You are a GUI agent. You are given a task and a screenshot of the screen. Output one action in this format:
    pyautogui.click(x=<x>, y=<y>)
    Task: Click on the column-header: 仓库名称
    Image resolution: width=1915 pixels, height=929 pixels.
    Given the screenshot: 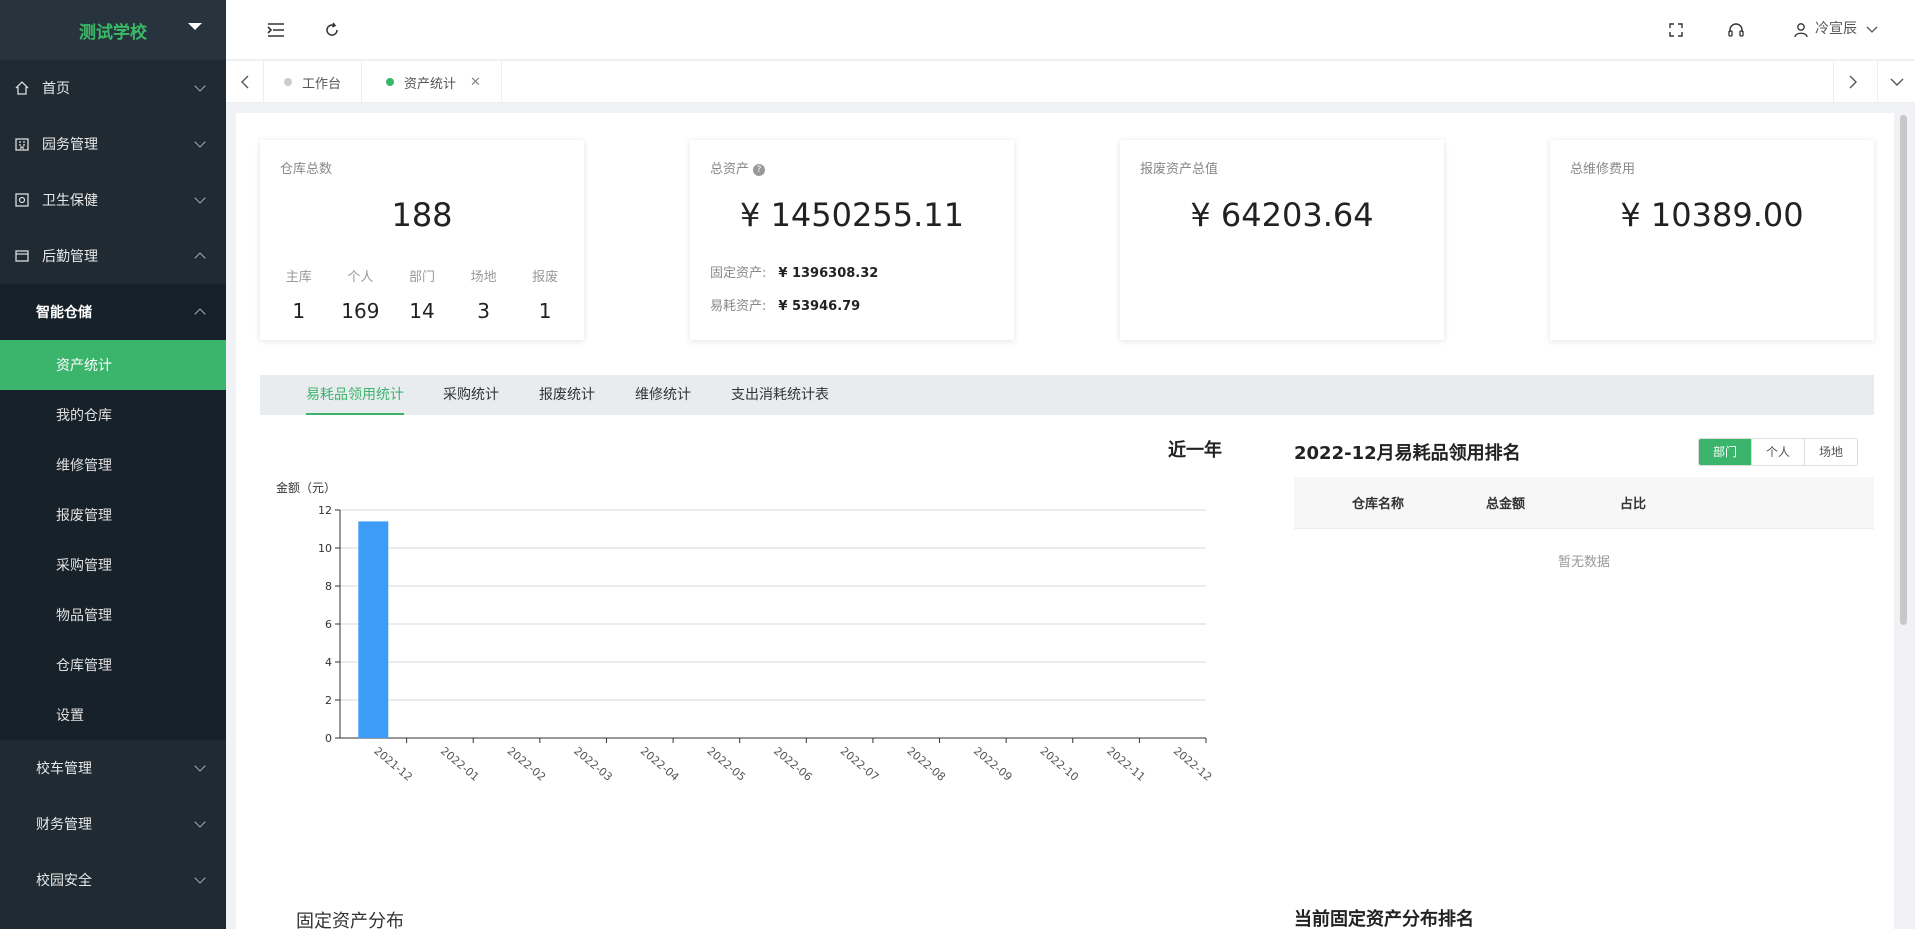 What is the action you would take?
    pyautogui.click(x=1378, y=504)
    